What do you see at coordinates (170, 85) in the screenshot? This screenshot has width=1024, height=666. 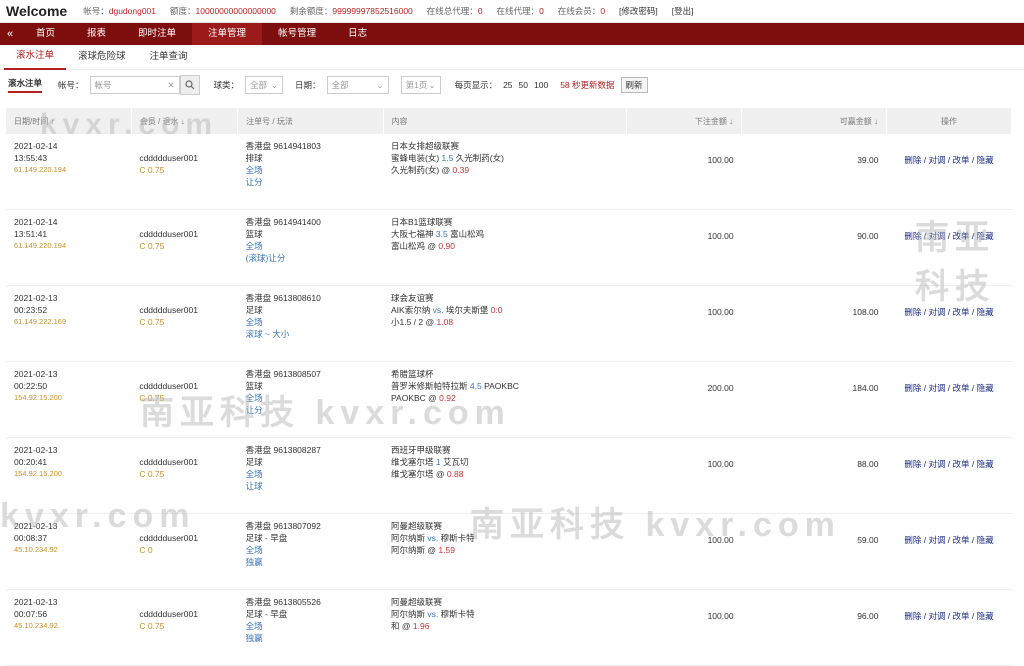 I see `clear-icon: ✕` at bounding box center [170, 85].